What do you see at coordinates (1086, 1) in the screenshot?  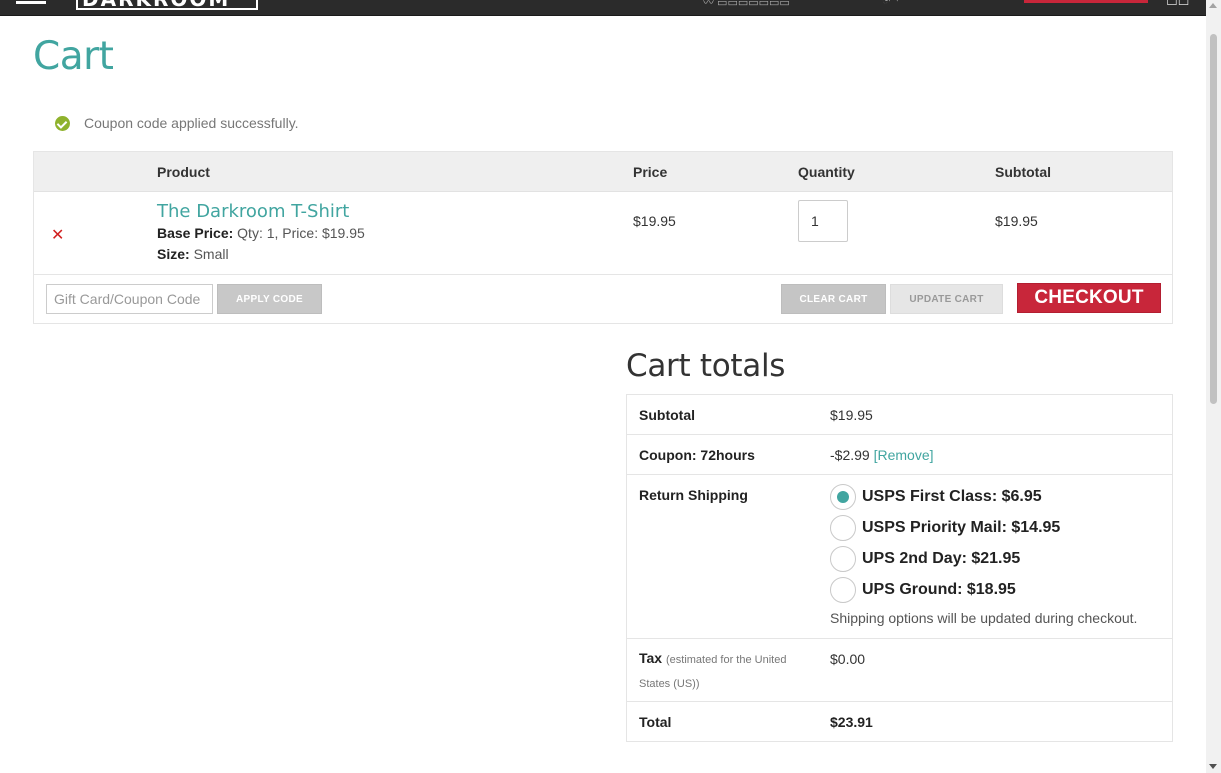 I see `nav-red-button` at bounding box center [1086, 1].